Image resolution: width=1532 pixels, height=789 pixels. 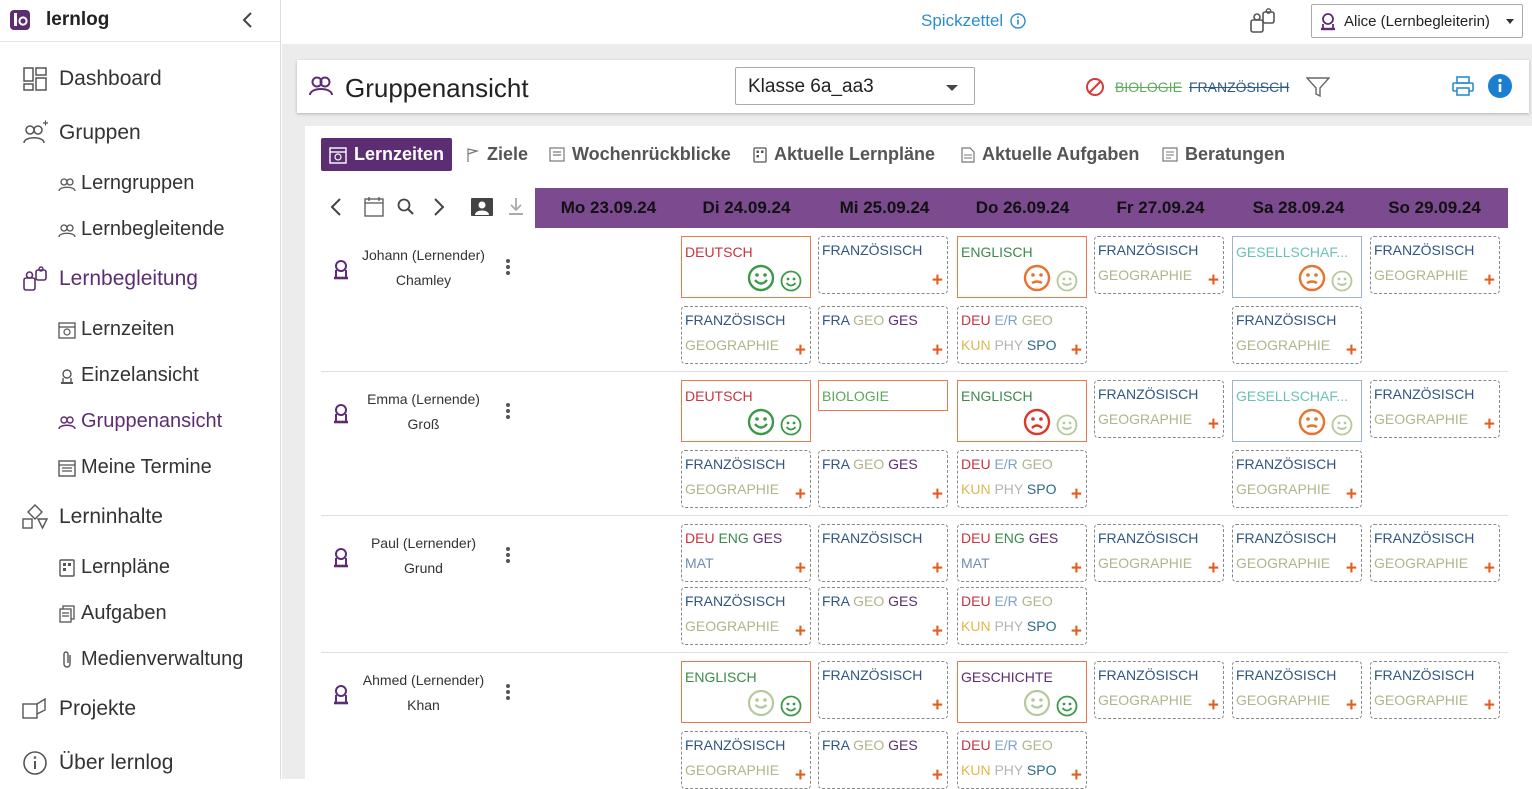 What do you see at coordinates (115, 329) in the screenshot?
I see `nav-lernzeiten: Lernzeiten` at bounding box center [115, 329].